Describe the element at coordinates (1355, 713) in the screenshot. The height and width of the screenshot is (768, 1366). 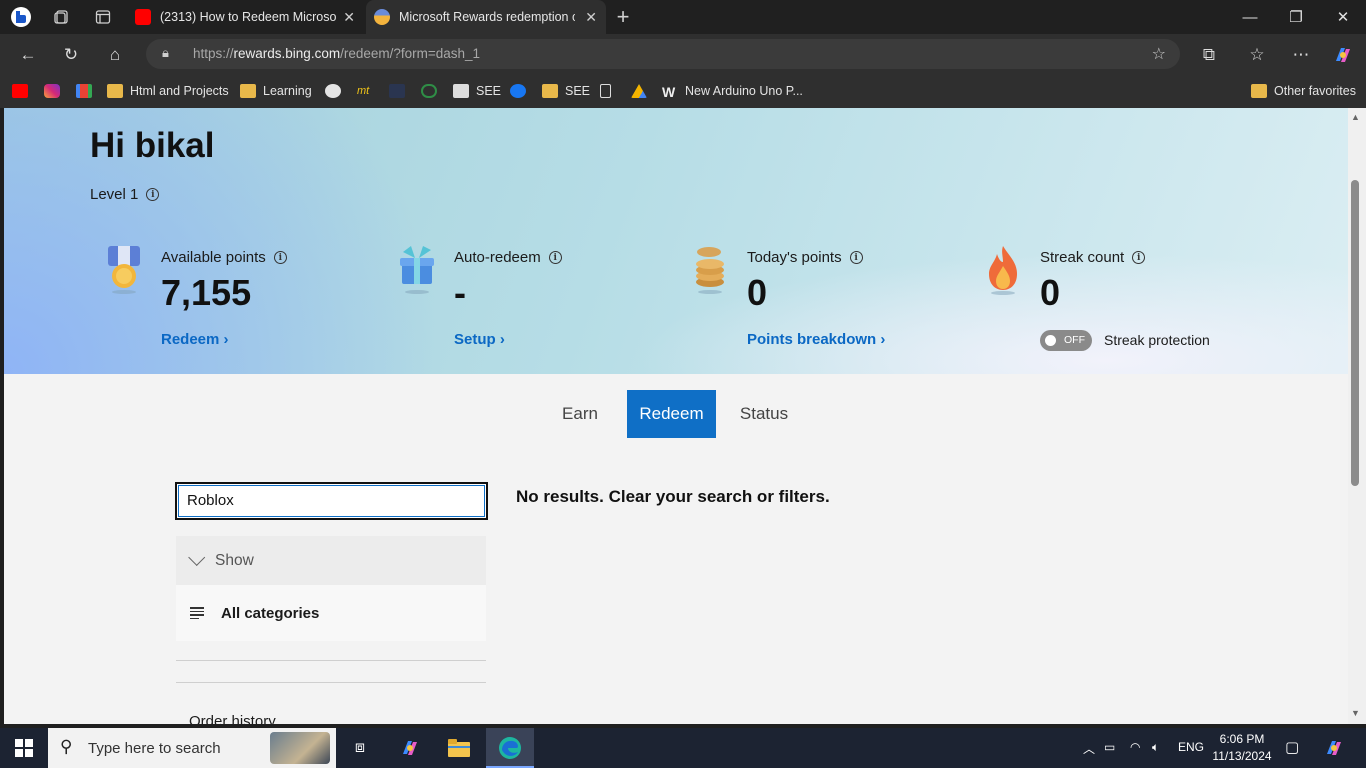
I see `scroll-down-icon: ▼` at that location.